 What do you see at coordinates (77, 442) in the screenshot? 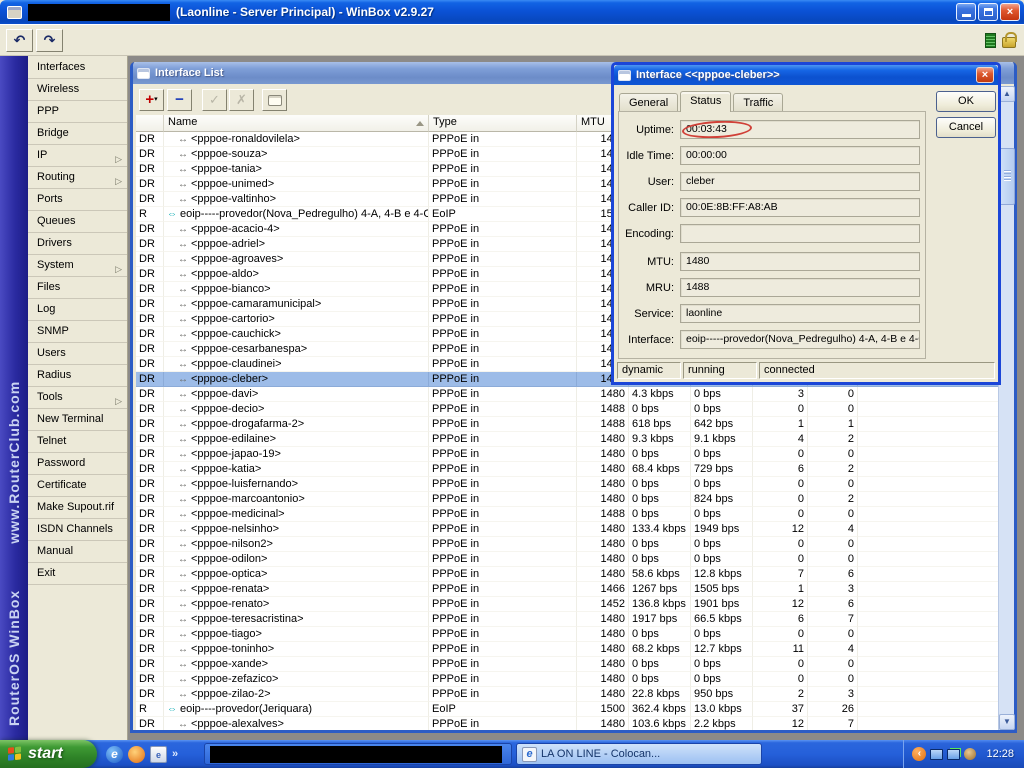
I see `sidebar-item-telnet: Telnet` at bounding box center [77, 442].